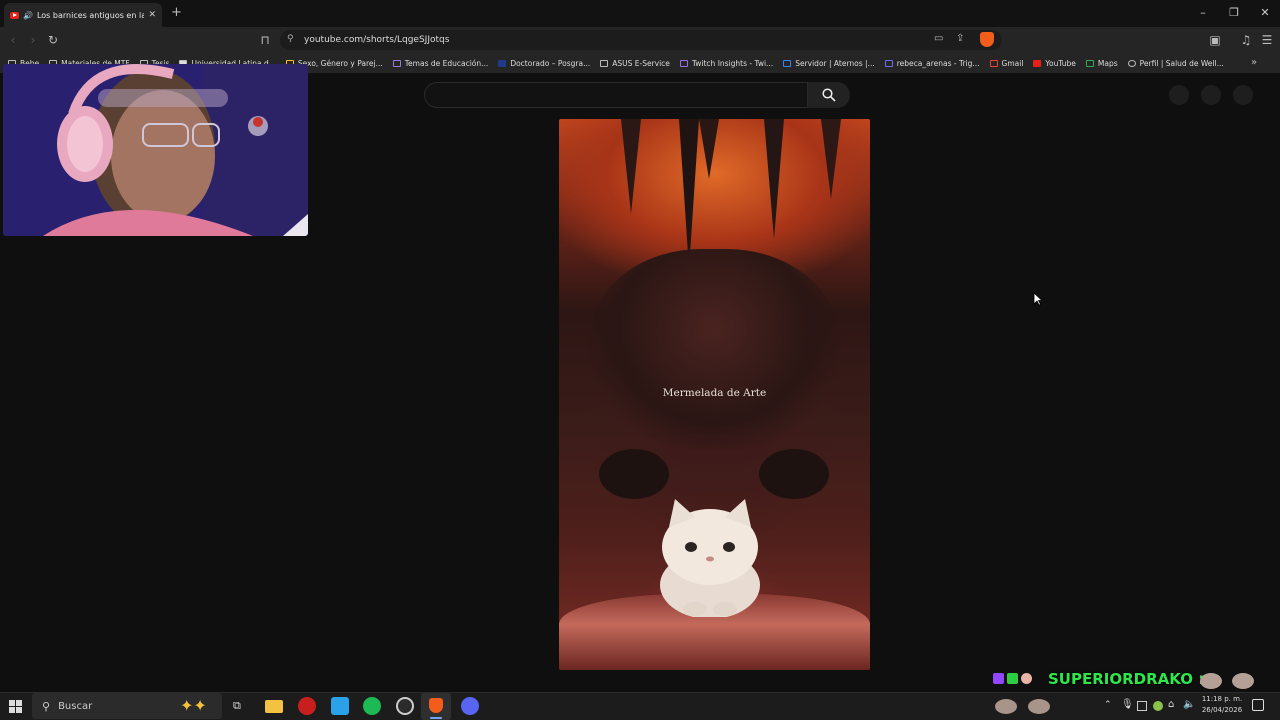  Describe the element at coordinates (1171, 704) in the screenshot. I see `network-icon: ⌂` at that location.